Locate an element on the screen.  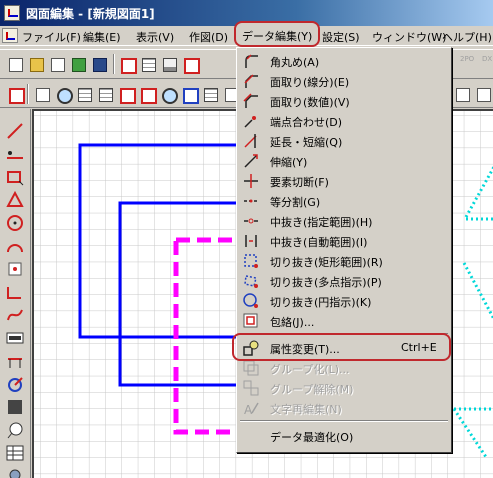
menu-item-equal-divide: 等分割(G) is located at coordinates (344, 201).